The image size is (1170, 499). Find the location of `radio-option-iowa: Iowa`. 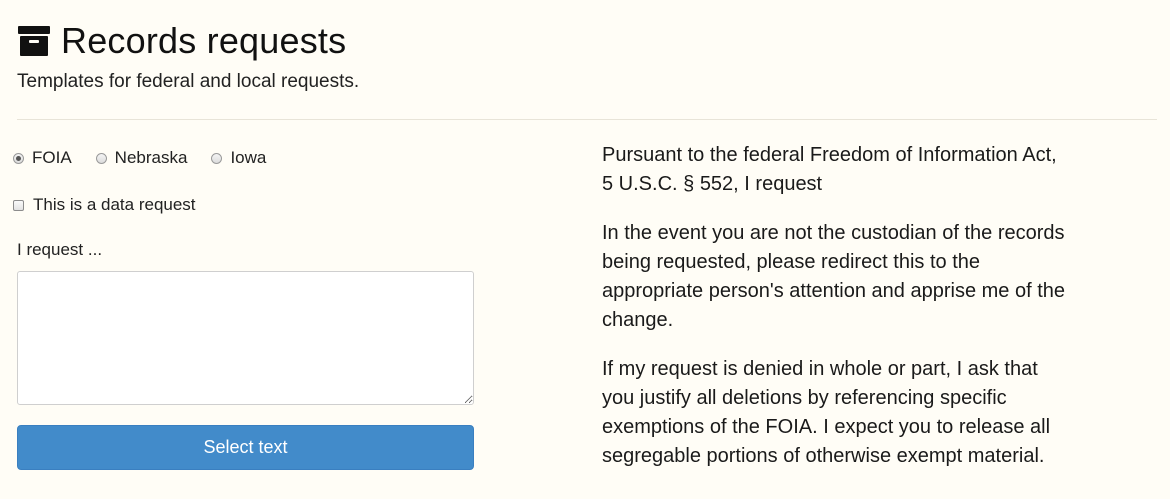

radio-option-iowa: Iowa is located at coordinates (238, 158).